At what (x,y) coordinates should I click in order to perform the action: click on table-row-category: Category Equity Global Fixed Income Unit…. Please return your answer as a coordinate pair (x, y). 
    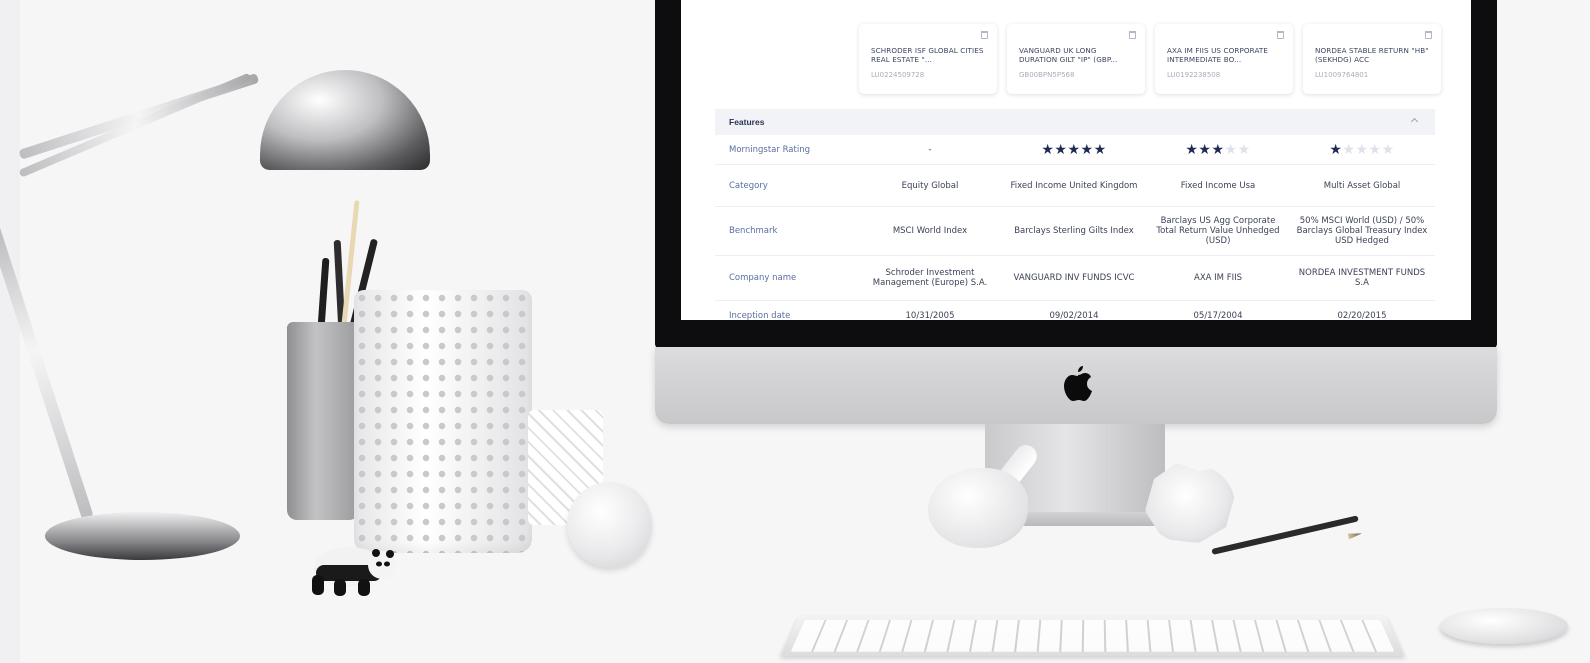
    Looking at the image, I should click on (1075, 186).